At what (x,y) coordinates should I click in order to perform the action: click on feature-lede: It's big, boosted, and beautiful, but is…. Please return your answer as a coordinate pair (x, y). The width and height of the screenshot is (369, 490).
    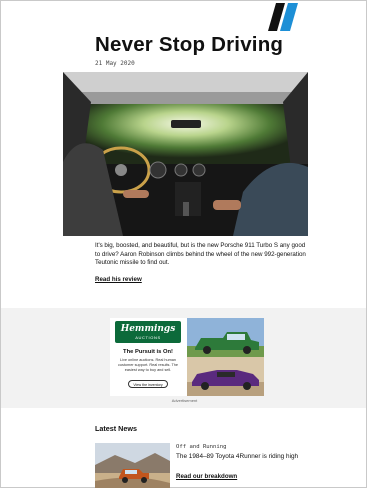
    Looking at the image, I should click on (200, 254).